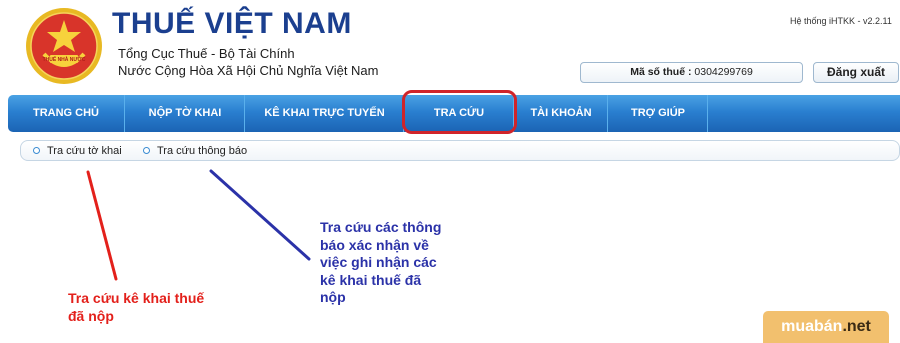  I want to click on watermark-logo: muabán.net, so click(826, 327).